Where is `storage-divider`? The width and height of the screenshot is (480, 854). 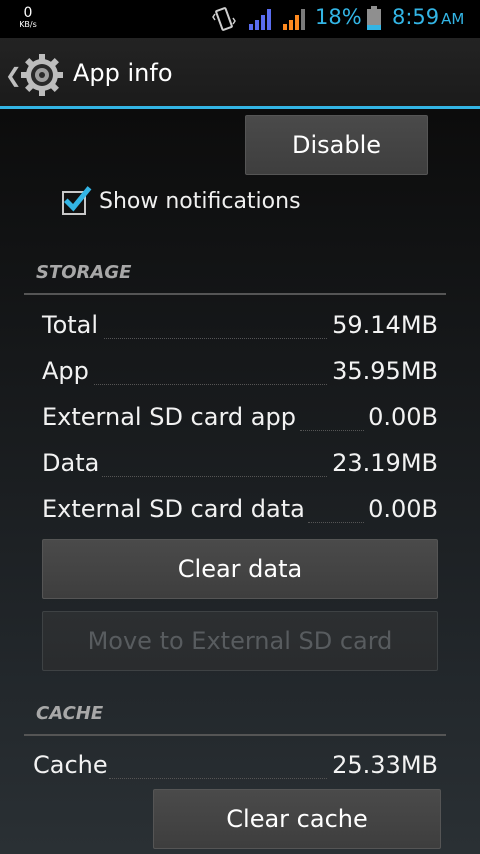
storage-divider is located at coordinates (235, 294).